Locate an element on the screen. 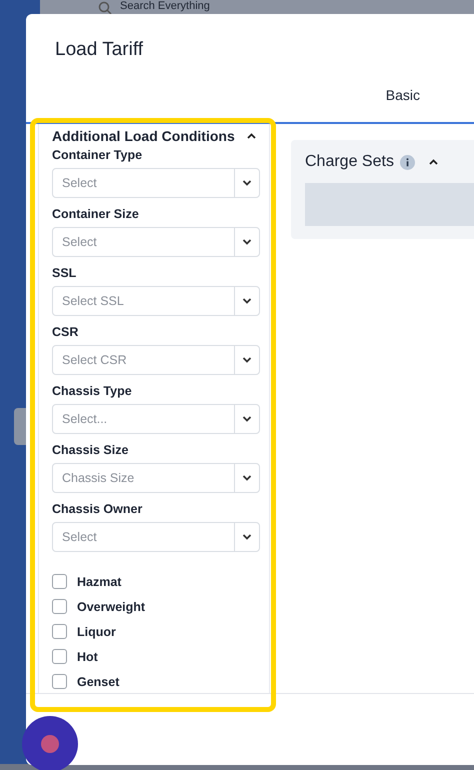  search-icon is located at coordinates (105, 8).